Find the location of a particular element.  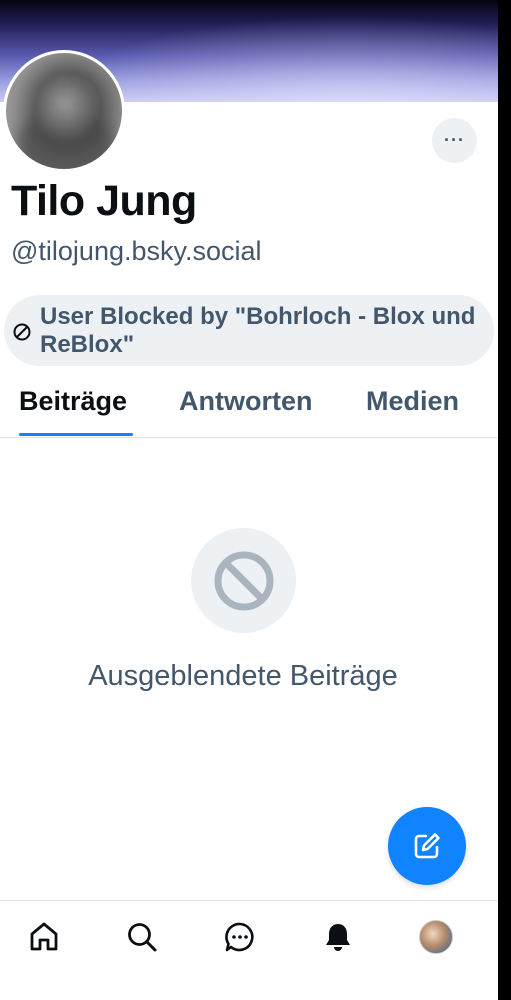

bell-icon is located at coordinates (338, 937).